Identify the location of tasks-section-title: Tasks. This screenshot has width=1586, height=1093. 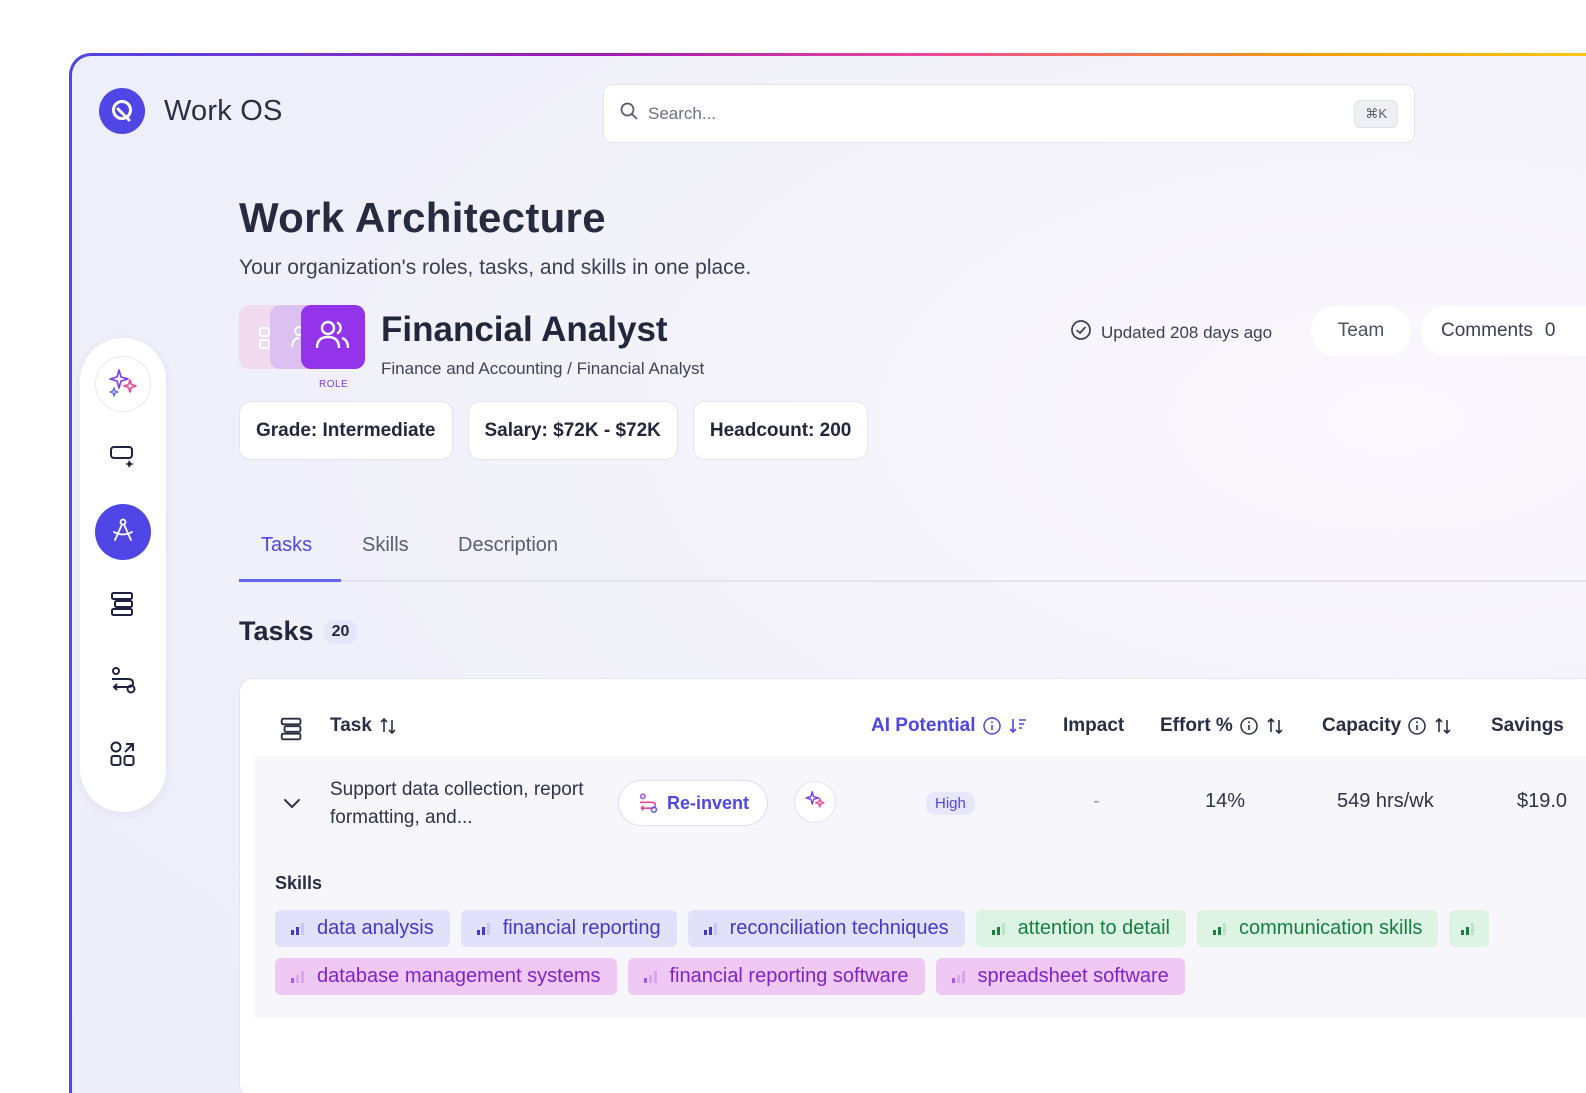
(276, 631).